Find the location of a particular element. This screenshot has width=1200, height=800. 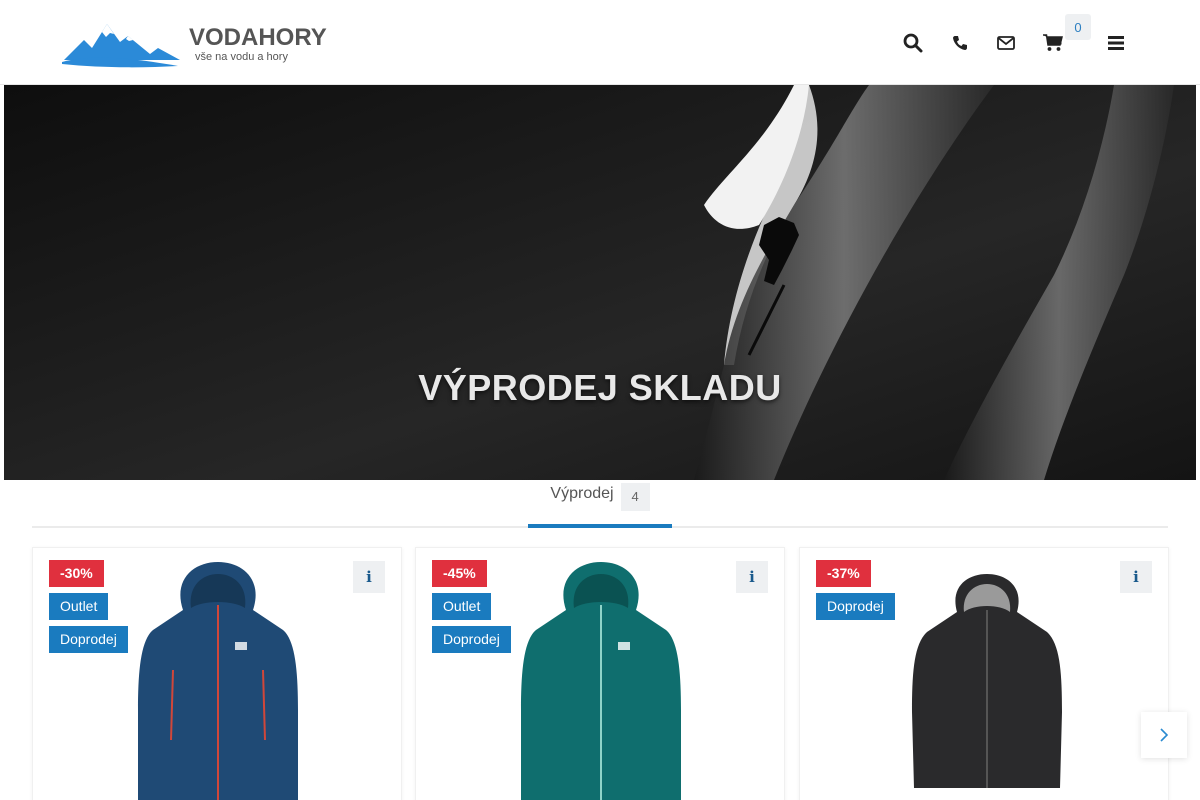

product-card: -30% Outlet Doprodej i is located at coordinates (217, 673).